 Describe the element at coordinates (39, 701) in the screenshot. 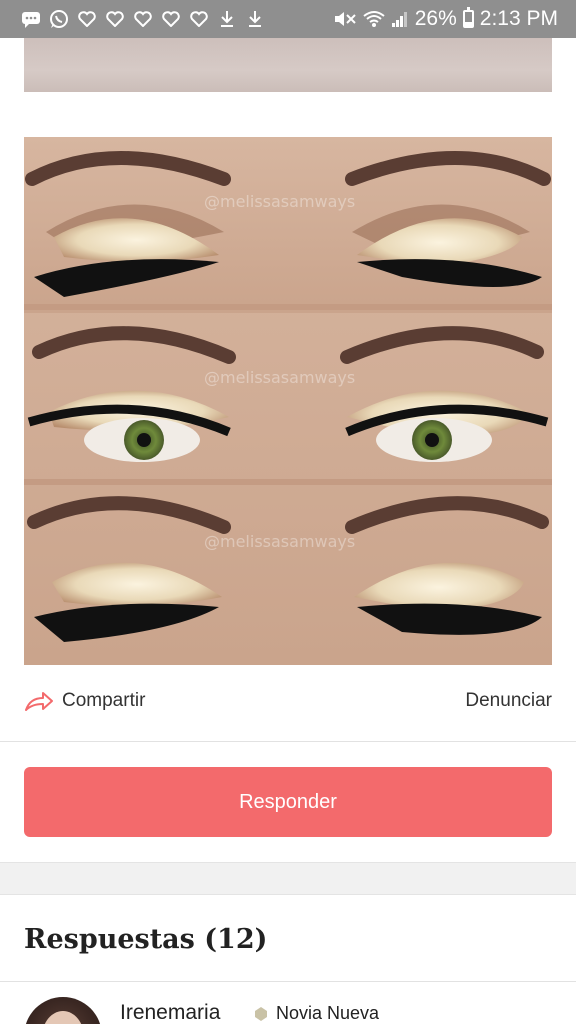

I see `share-icon` at that location.